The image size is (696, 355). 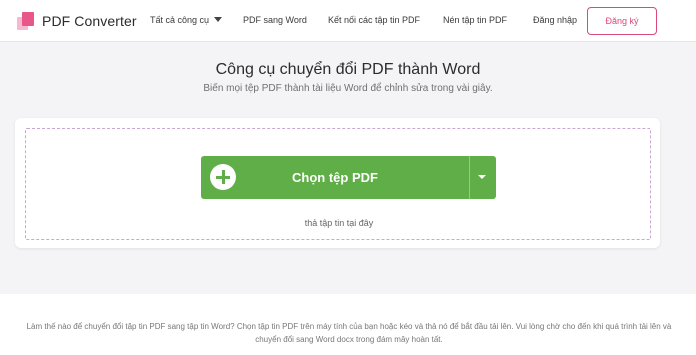 What do you see at coordinates (374, 20) in the screenshot?
I see `nav-merge-pdf: Kết nối các tập tin PDF` at bounding box center [374, 20].